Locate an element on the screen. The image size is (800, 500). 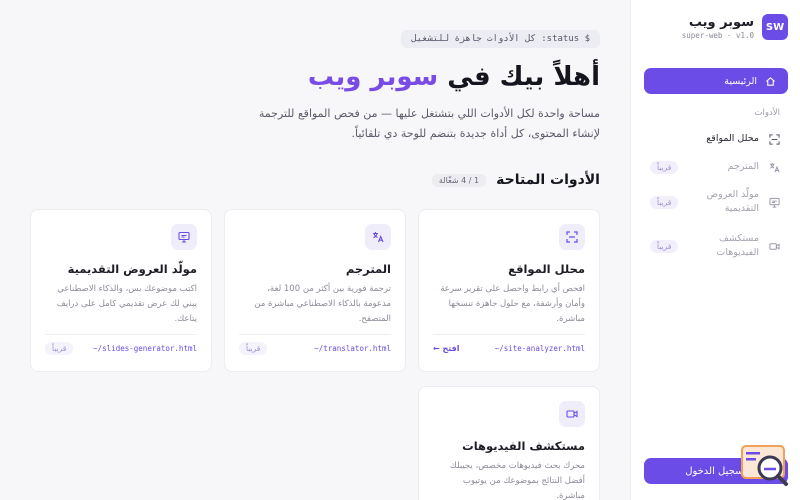
sidebar-item-slides-generator: مولّد العروض التقديمية قريباً is located at coordinates (716, 202).